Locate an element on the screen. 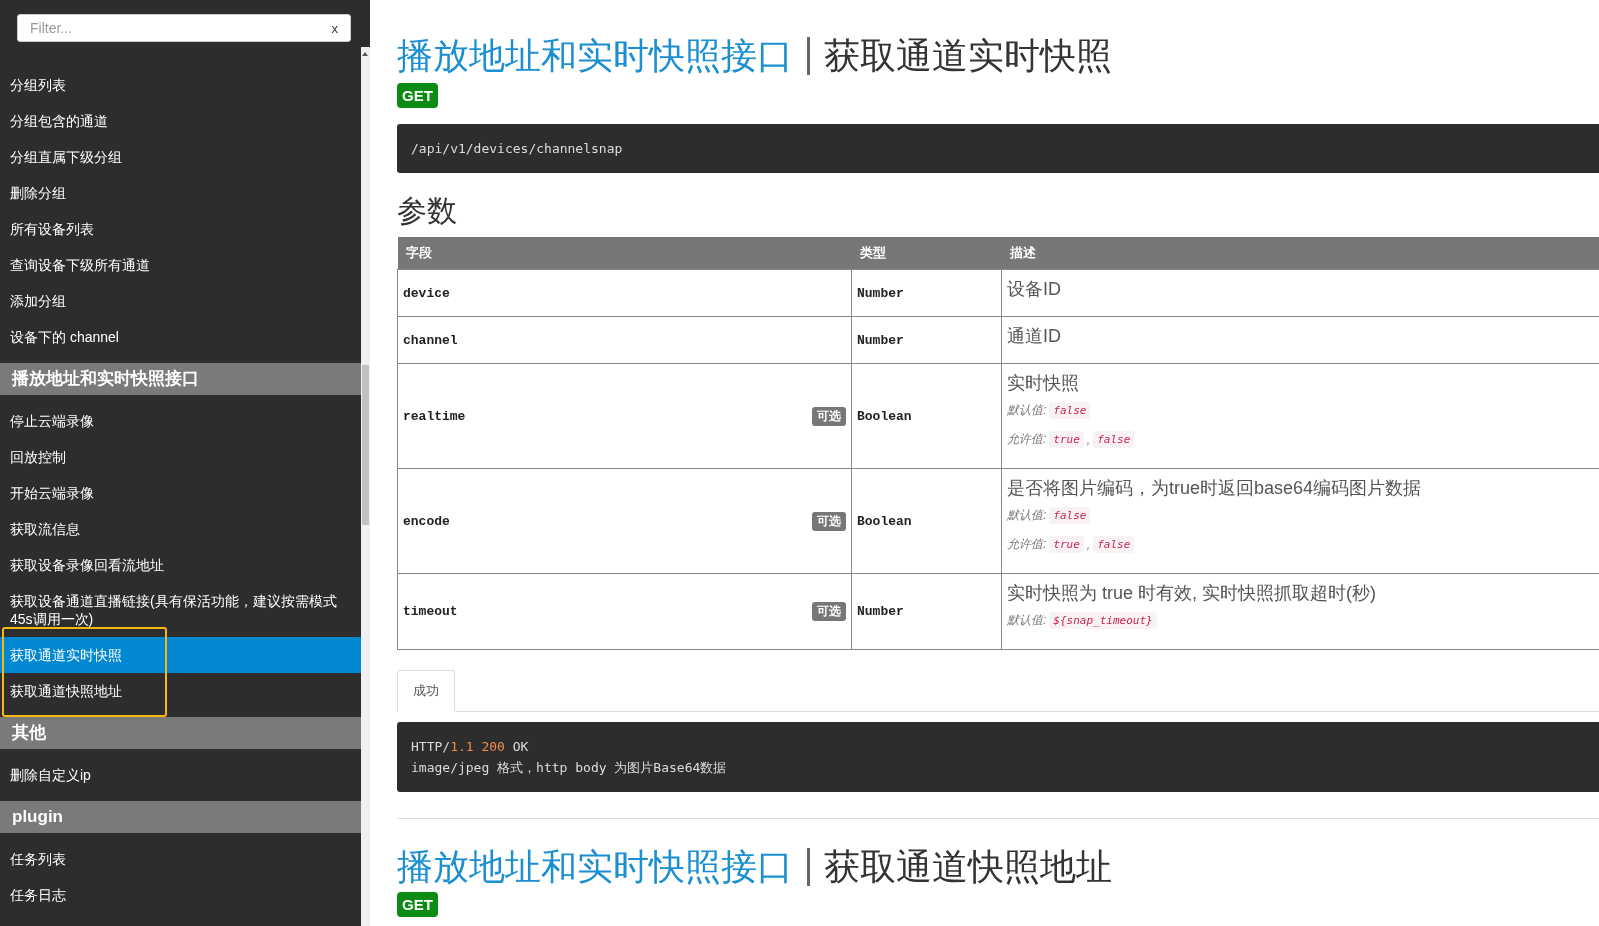 The width and height of the screenshot is (1599, 926). field-name: encode is located at coordinates (426, 521).